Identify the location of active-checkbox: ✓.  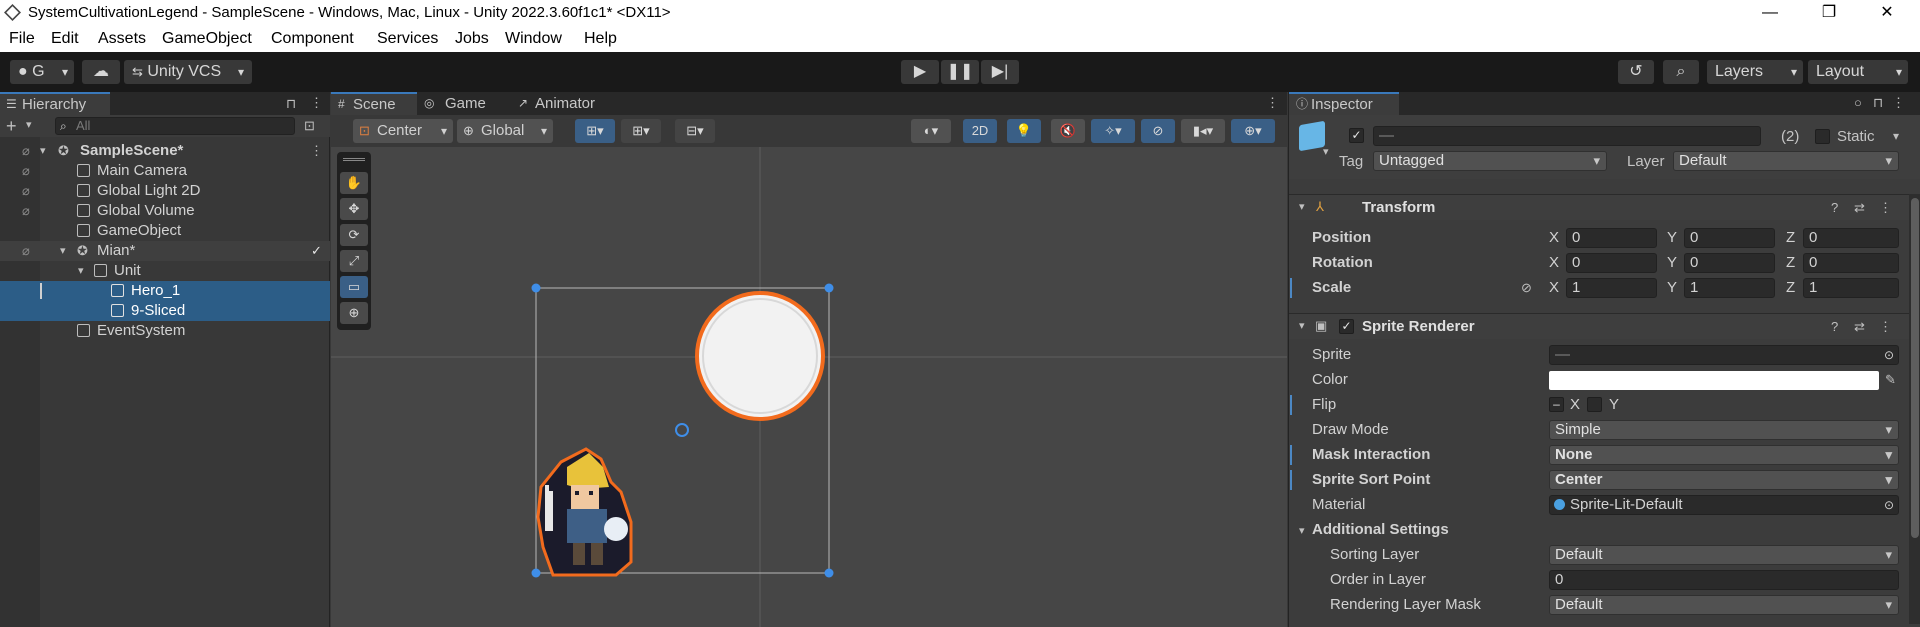
(1356, 135).